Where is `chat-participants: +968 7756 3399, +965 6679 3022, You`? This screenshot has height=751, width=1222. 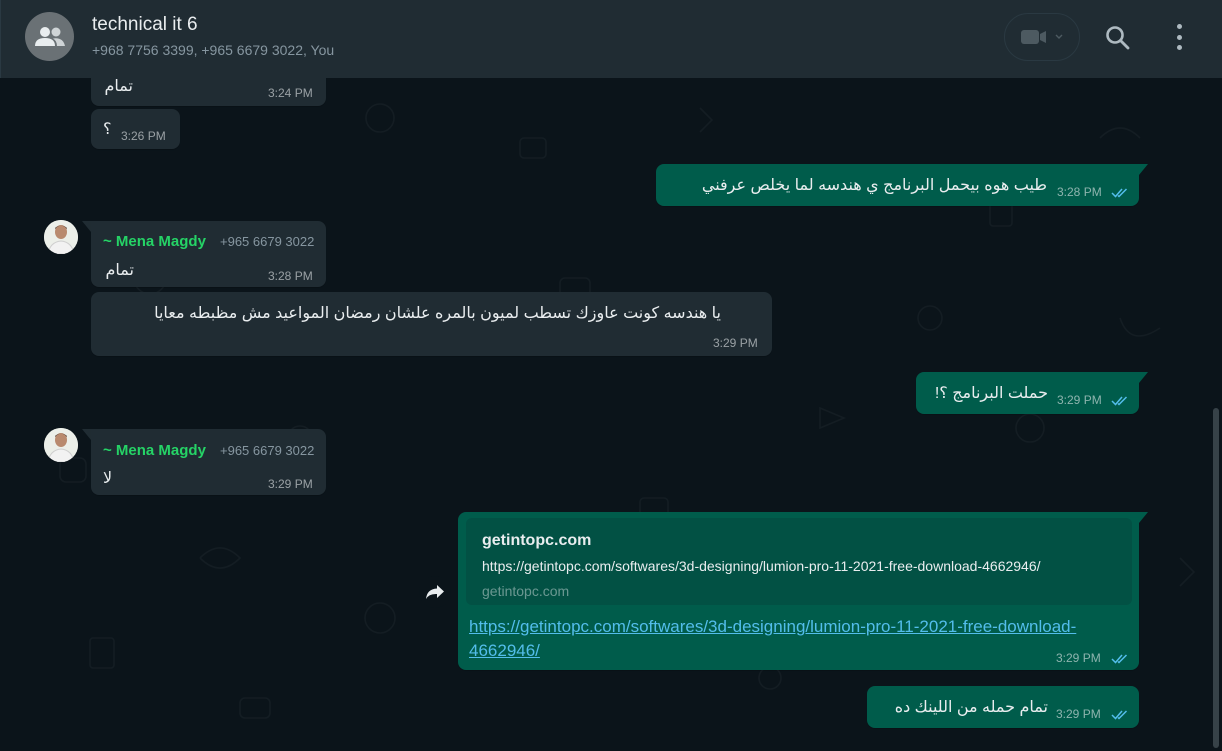 chat-participants: +968 7756 3399, +965 6679 3022, You is located at coordinates (213, 50).